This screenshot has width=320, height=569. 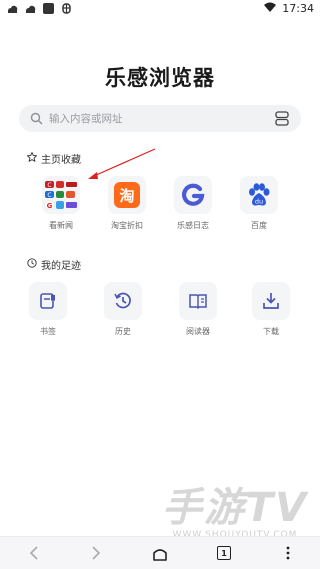 I want to click on footprint-label: 历史, so click(x=123, y=331).